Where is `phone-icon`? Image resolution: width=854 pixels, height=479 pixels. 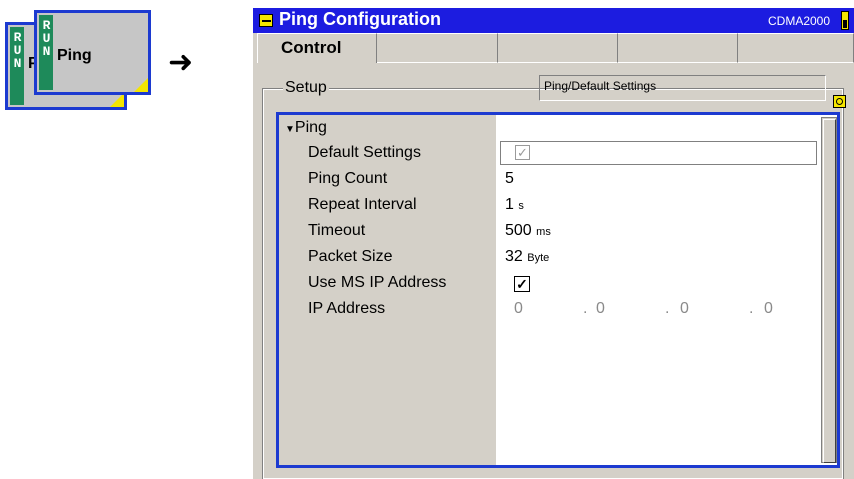 phone-icon is located at coordinates (845, 20).